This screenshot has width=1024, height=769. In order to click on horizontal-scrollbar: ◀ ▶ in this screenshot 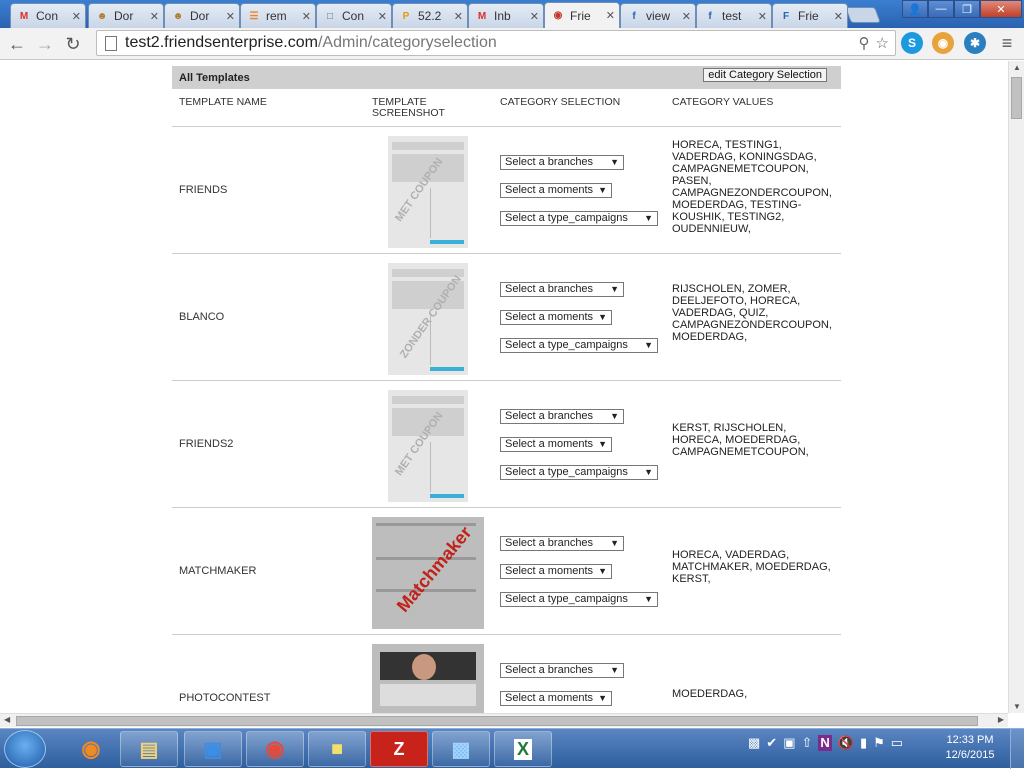, I will do `click(504, 720)`.